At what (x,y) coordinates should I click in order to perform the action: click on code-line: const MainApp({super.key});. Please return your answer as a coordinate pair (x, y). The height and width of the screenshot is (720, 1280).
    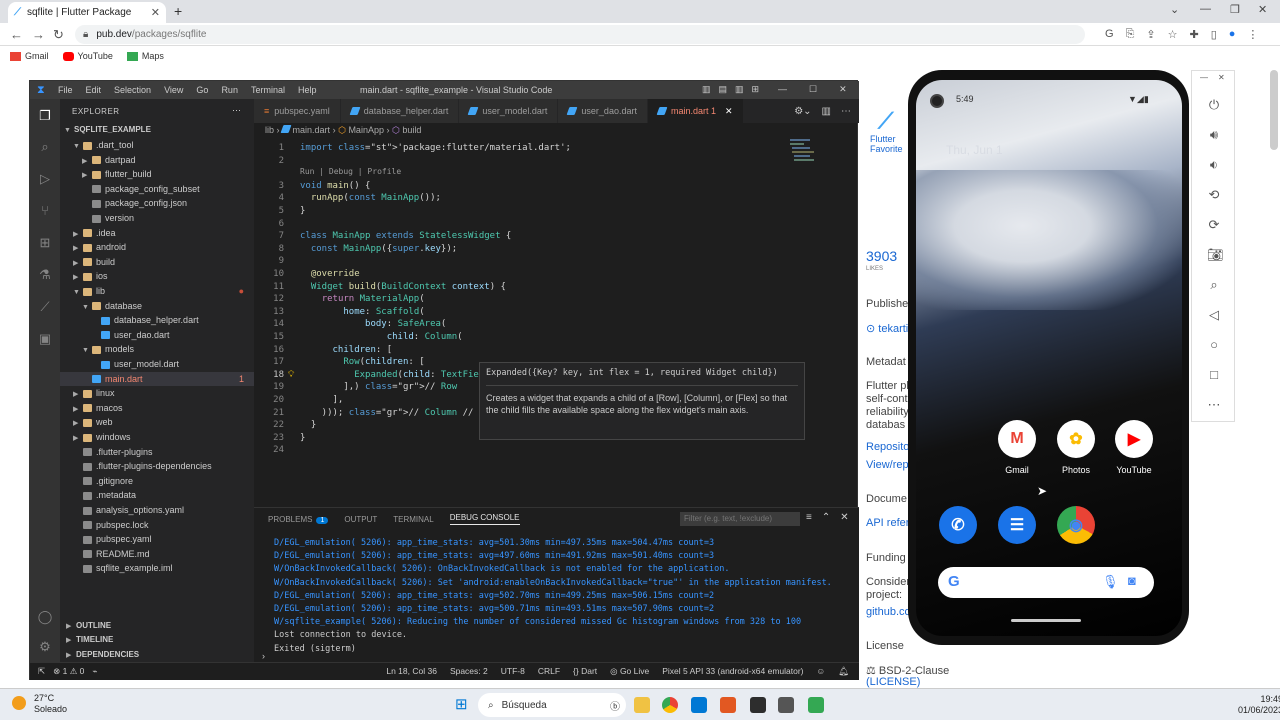
    Looking at the image, I should click on (378, 249).